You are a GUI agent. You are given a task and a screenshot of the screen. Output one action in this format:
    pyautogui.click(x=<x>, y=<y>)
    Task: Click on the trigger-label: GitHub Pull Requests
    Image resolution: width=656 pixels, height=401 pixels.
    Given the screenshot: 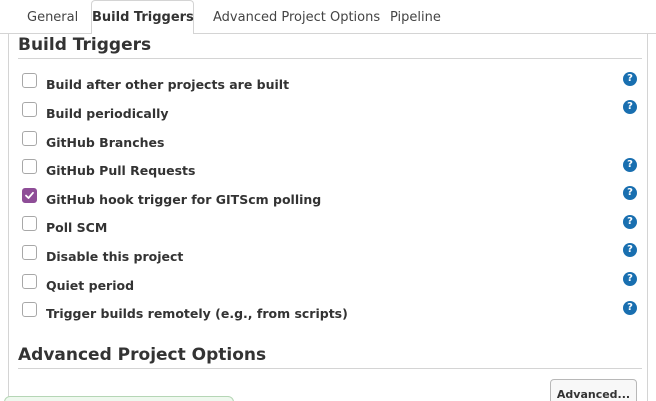 What is the action you would take?
    pyautogui.click(x=120, y=170)
    